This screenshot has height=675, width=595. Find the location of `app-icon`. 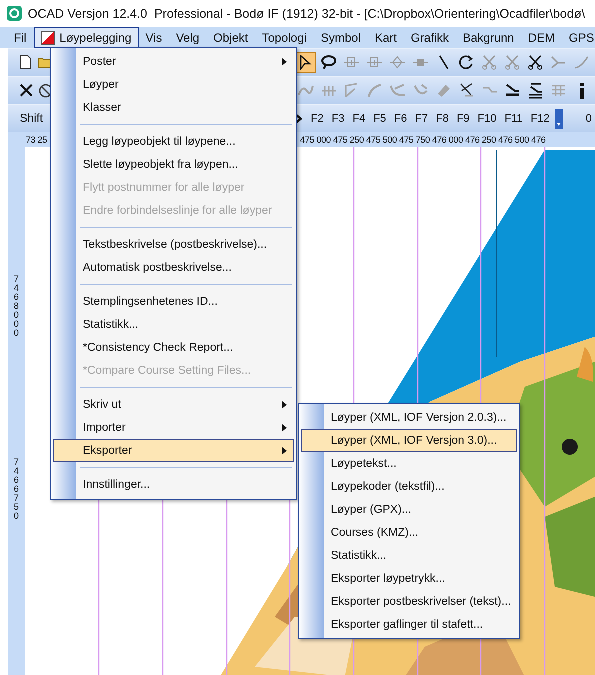

app-icon is located at coordinates (14, 13).